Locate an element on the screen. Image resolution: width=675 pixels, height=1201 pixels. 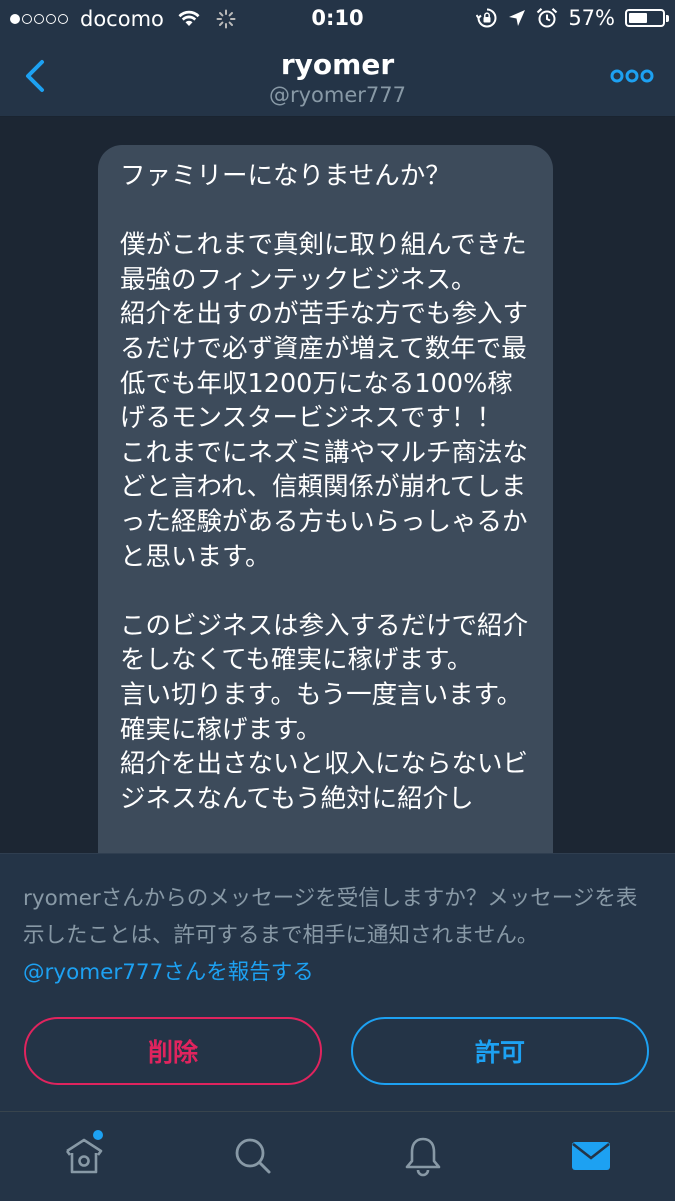
bell-icon is located at coordinates (423, 1157).